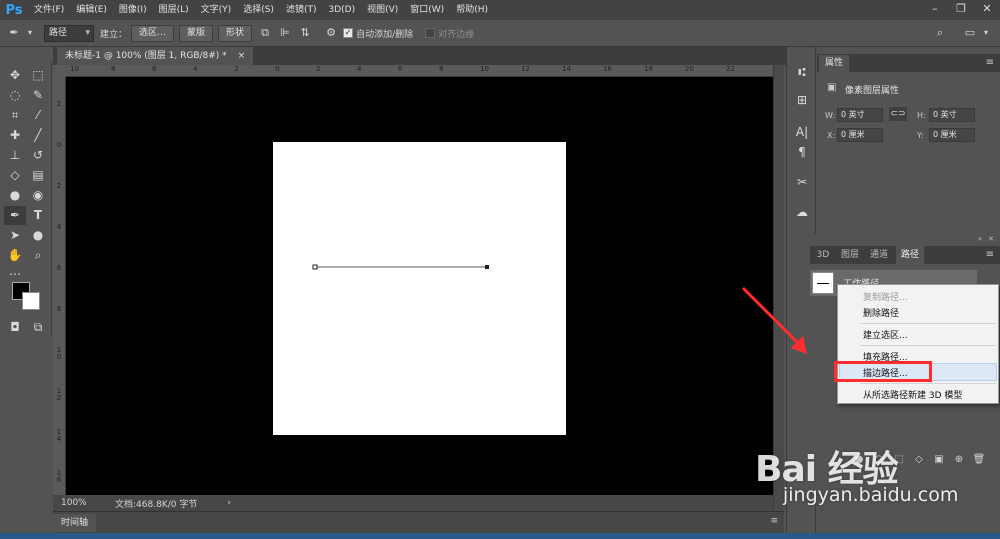 The width and height of the screenshot is (1000, 539). What do you see at coordinates (881, 312) in the screenshot?
I see `menu-delete-path: 删除路径` at bounding box center [881, 312].